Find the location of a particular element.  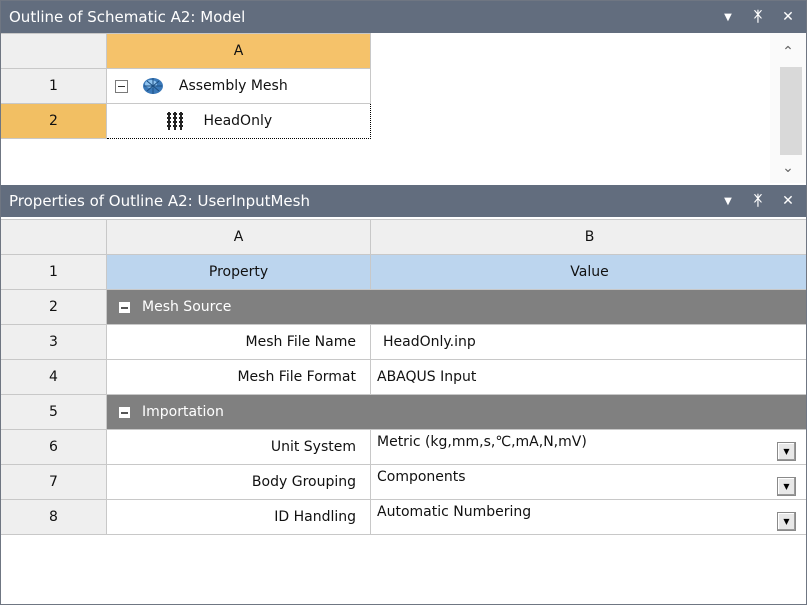

properties-col-b-header: B is located at coordinates (588, 237).